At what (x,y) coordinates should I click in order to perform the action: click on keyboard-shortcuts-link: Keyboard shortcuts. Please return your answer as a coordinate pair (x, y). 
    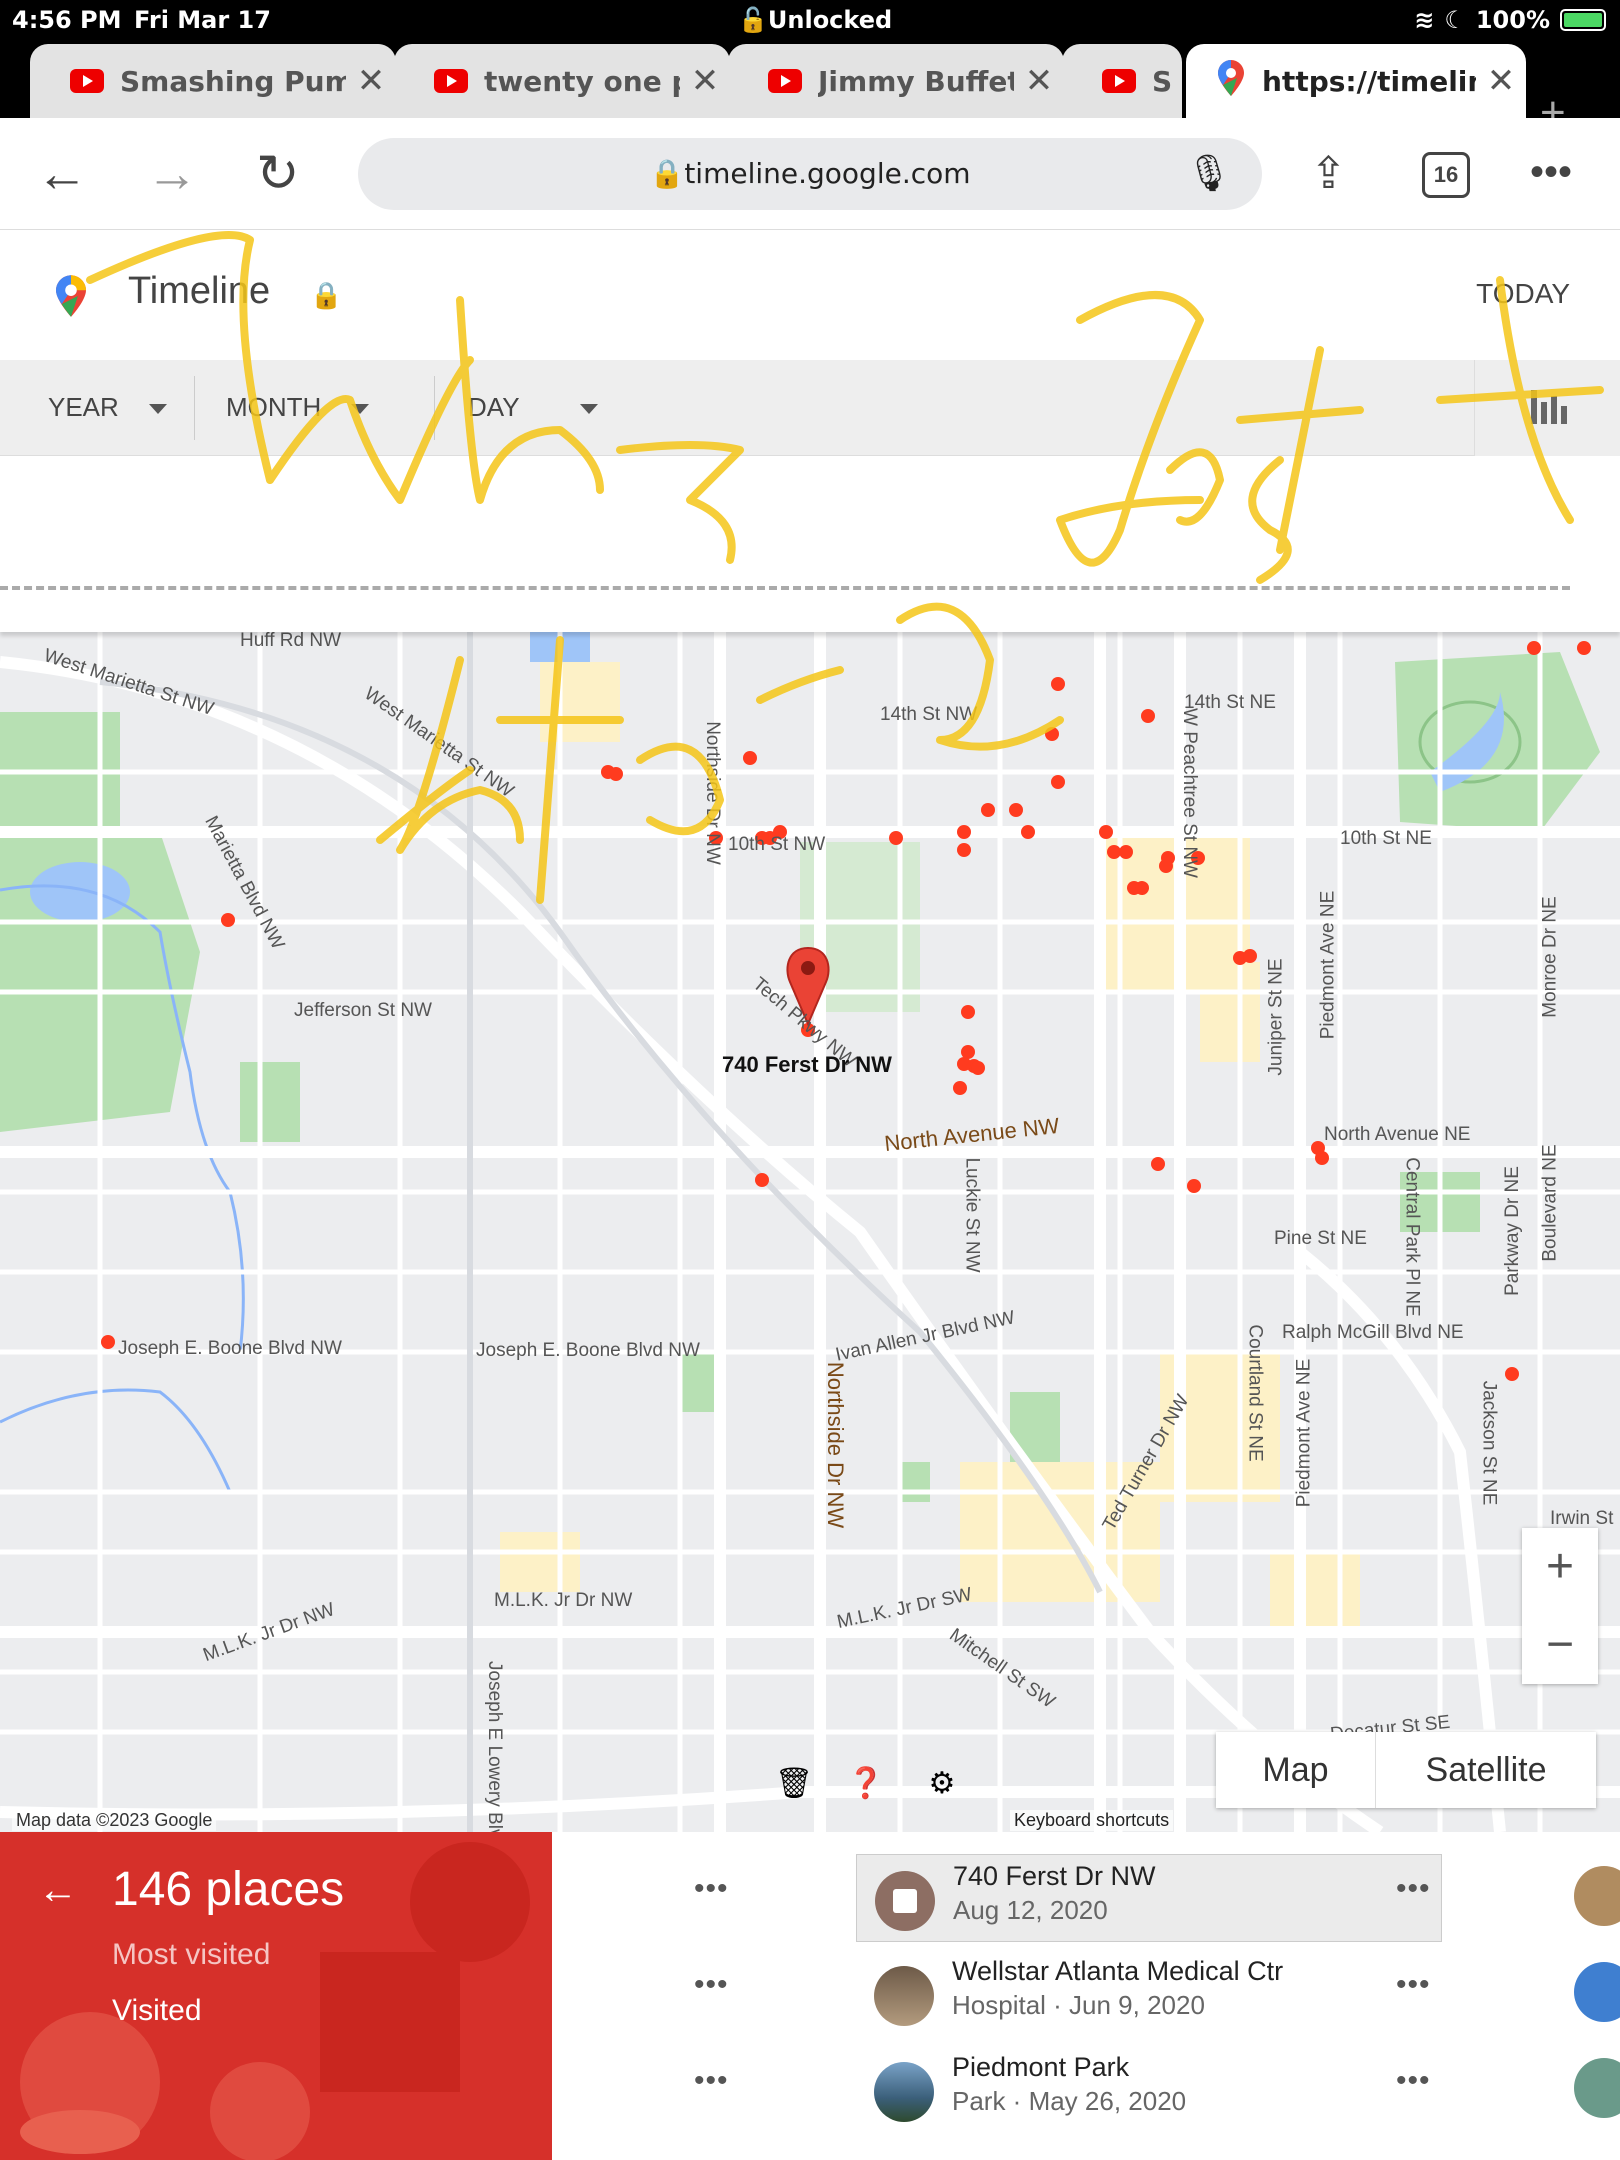
    Looking at the image, I should click on (1092, 1820).